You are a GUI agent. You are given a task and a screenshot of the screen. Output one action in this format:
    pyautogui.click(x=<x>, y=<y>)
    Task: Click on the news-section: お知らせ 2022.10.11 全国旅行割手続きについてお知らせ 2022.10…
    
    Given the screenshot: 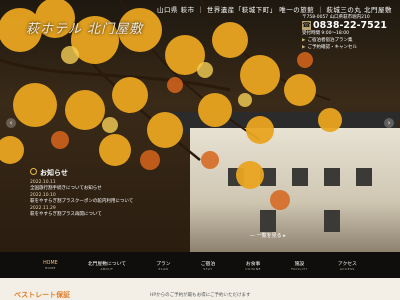 What is the action you would take?
    pyautogui.click(x=90, y=192)
    